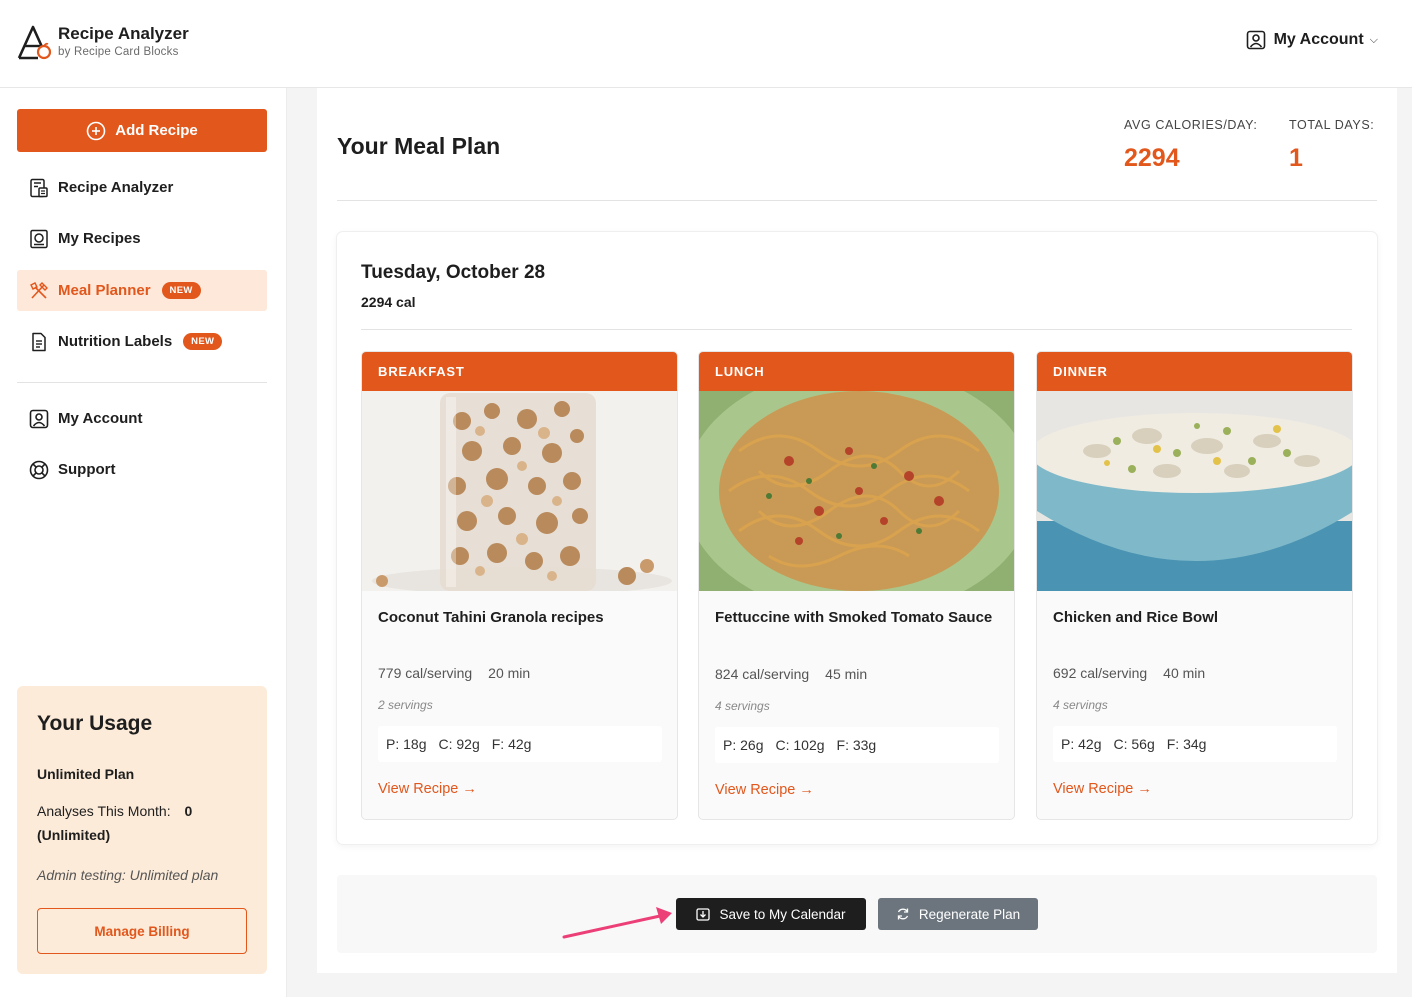 The image size is (1412, 997). Describe the element at coordinates (1190, 145) in the screenshot. I see `stat-avg-calories: AVG CALORIES/DAY: 2294` at that location.